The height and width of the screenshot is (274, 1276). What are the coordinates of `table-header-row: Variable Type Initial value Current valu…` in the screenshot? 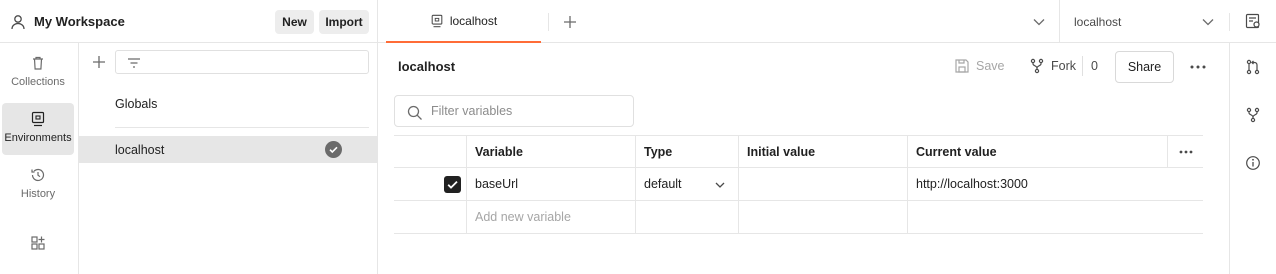 It's located at (798, 151).